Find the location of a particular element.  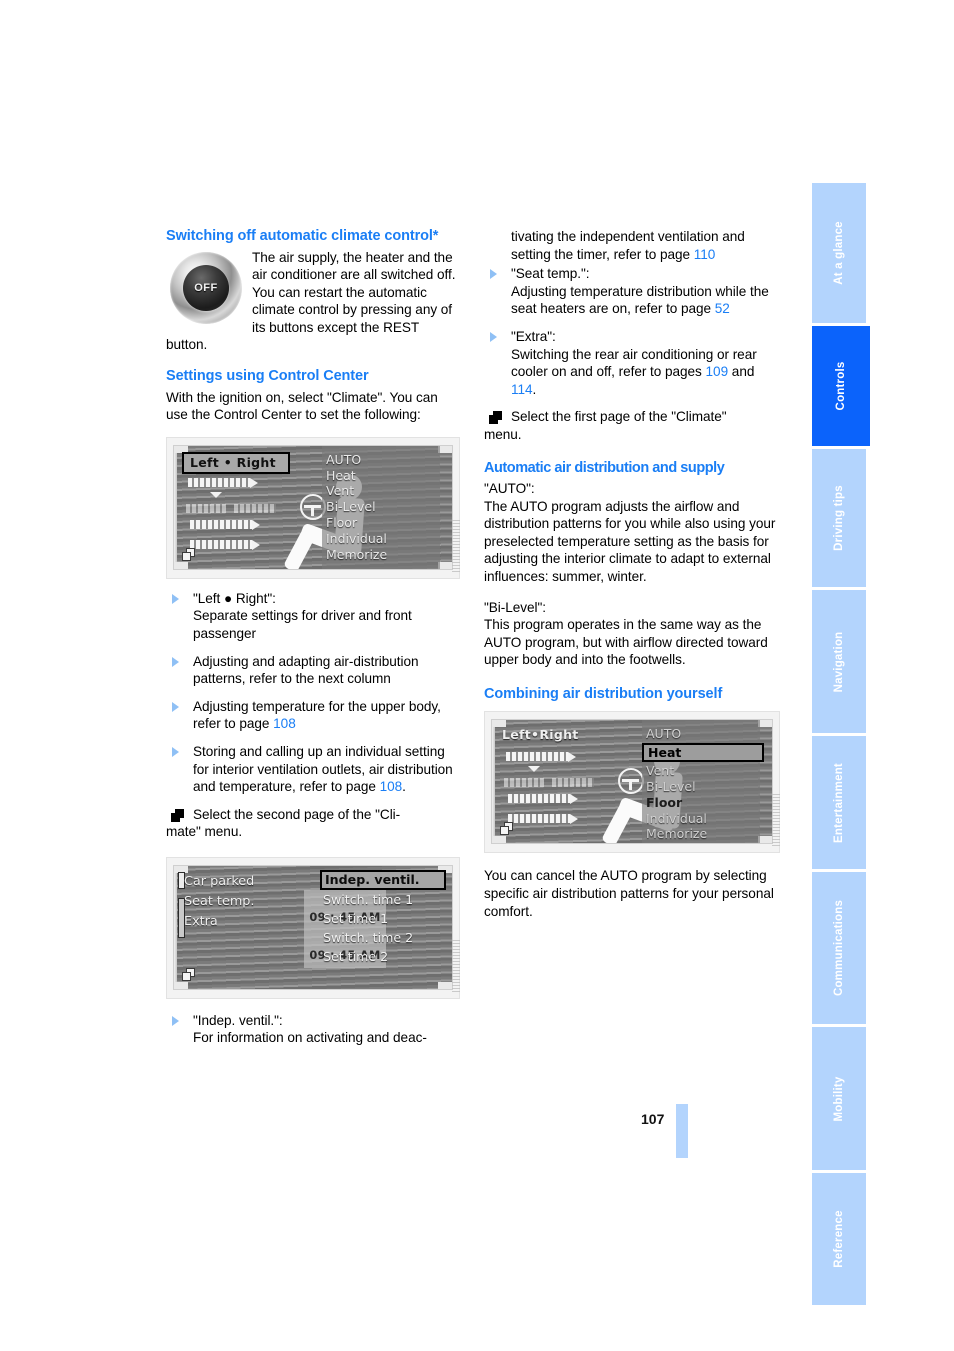

sidebar-item-label: At a glance is located at coordinates (839, 253).